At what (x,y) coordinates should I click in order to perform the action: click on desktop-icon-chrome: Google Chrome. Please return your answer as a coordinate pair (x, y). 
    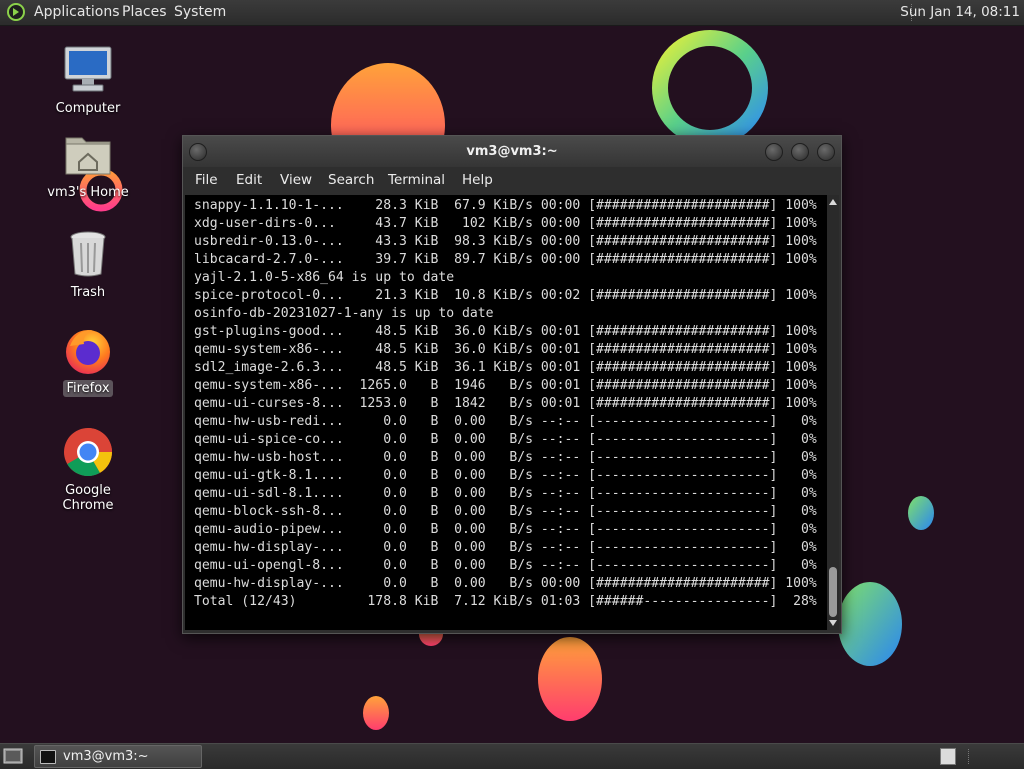
    Looking at the image, I should click on (88, 470).